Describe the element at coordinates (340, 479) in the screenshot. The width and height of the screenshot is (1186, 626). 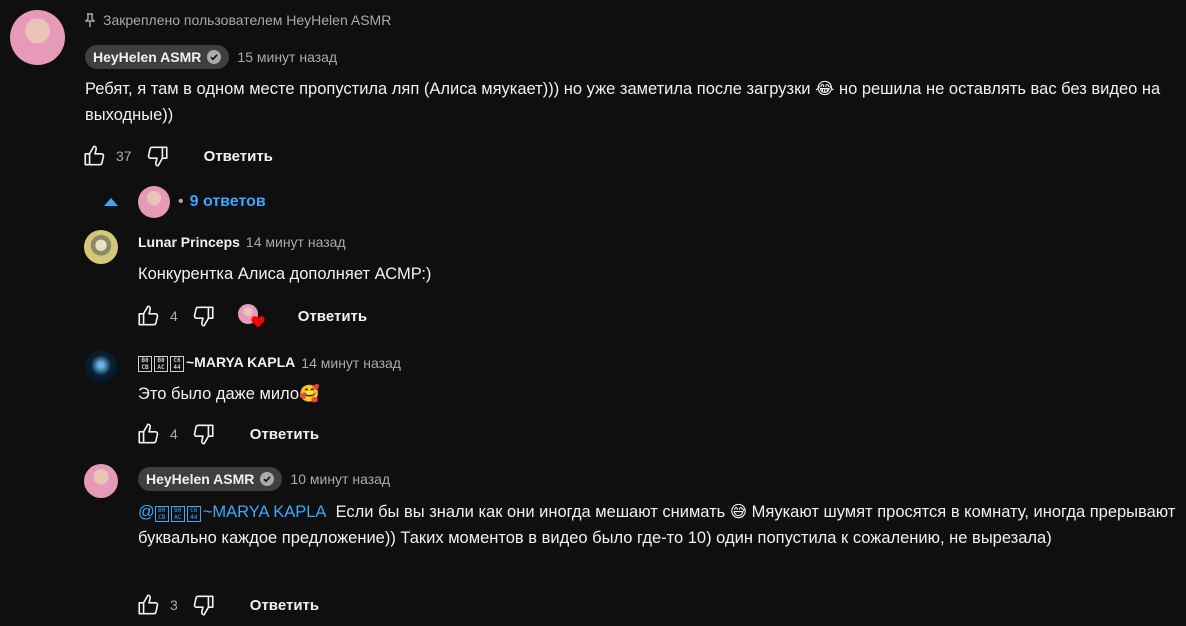
I see `reply-time: 10 минут назад` at that location.